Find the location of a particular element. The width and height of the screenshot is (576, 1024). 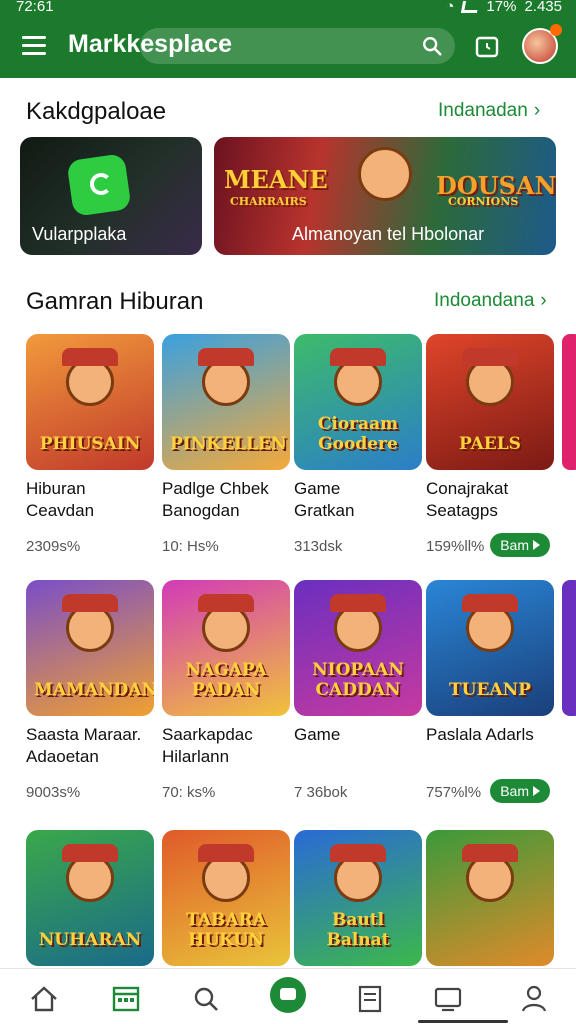

featured-banner: Vularpplaka is located at coordinates (111, 196).